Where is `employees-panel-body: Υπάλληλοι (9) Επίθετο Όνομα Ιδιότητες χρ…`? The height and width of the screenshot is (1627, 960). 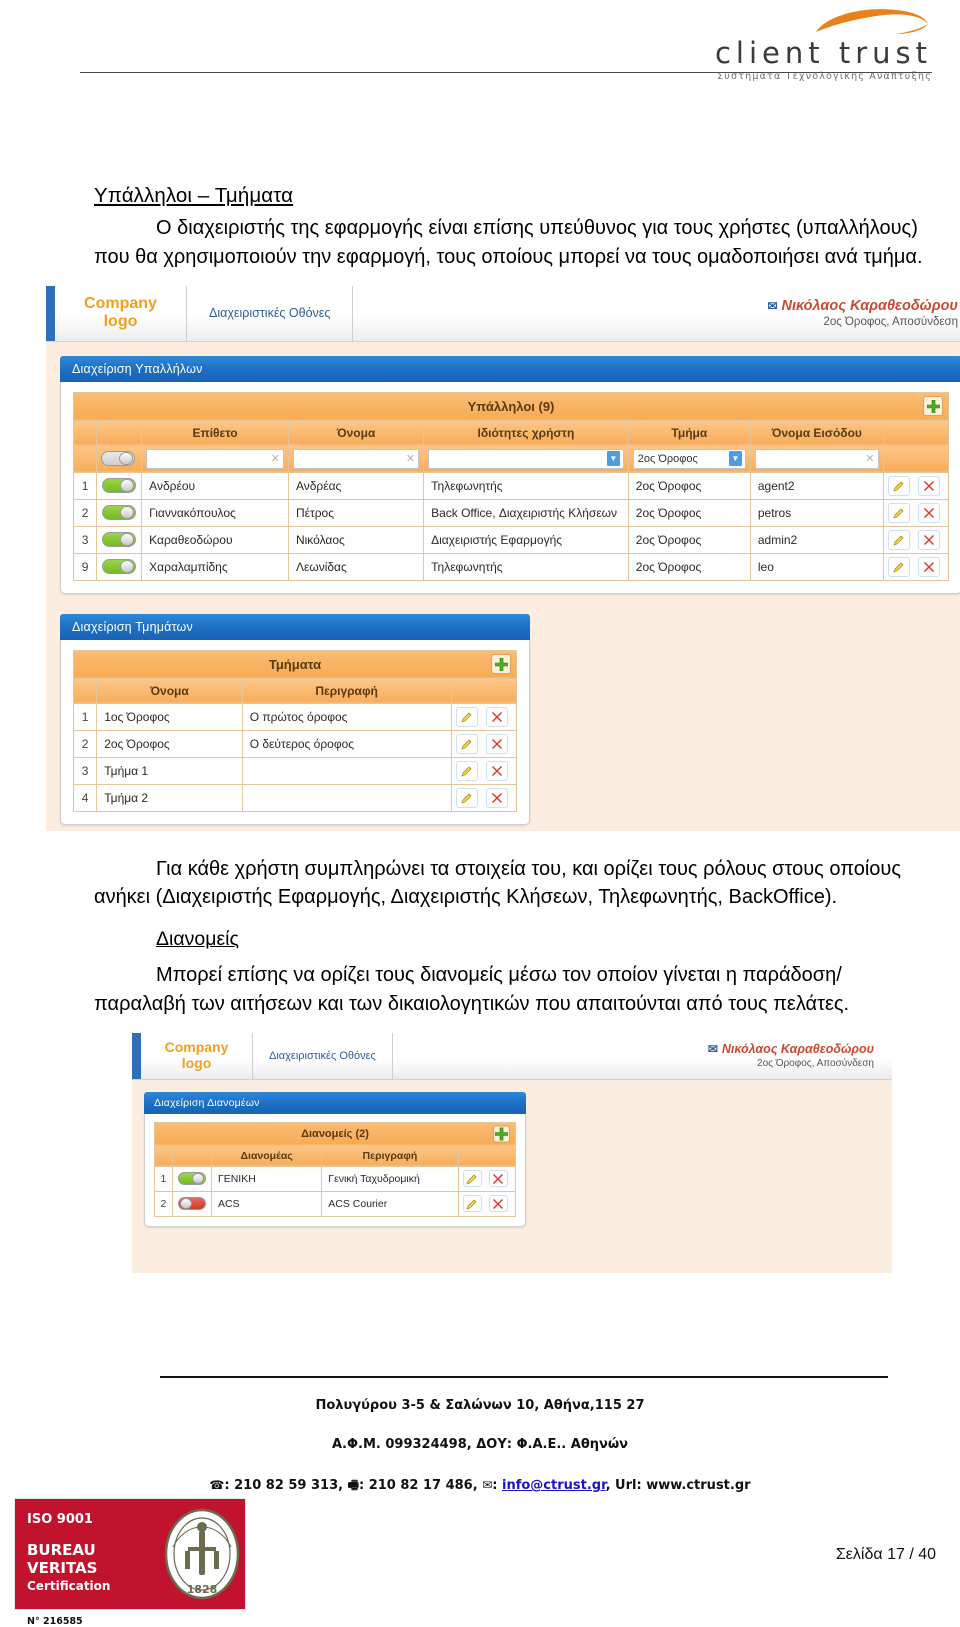 employees-panel-body: Υπάλληλοι (9) Επίθετο Όνομα Ιδιότητες χρ… is located at coordinates (510, 487).